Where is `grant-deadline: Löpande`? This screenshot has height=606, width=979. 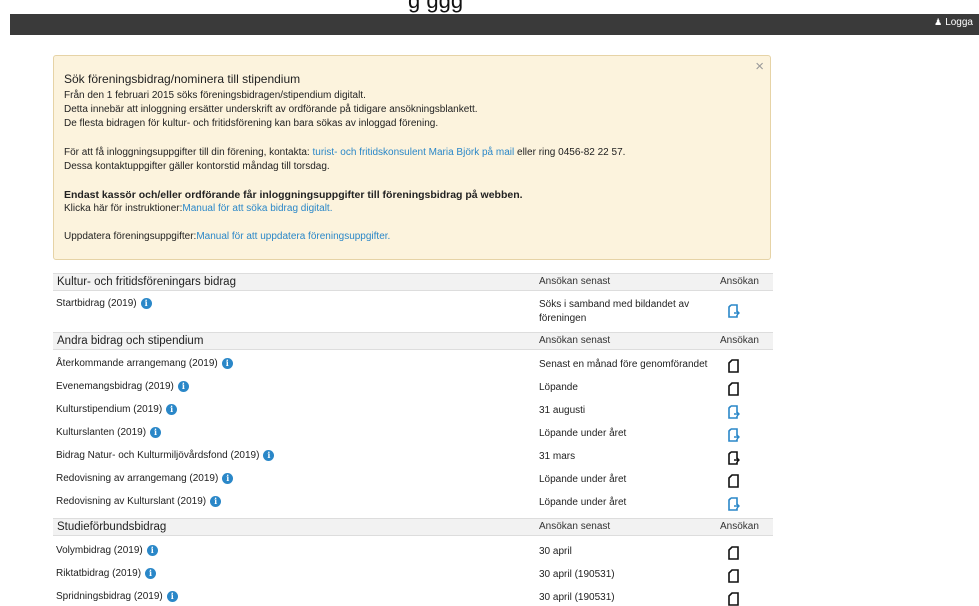
grant-deadline: Löpande is located at coordinates (558, 387).